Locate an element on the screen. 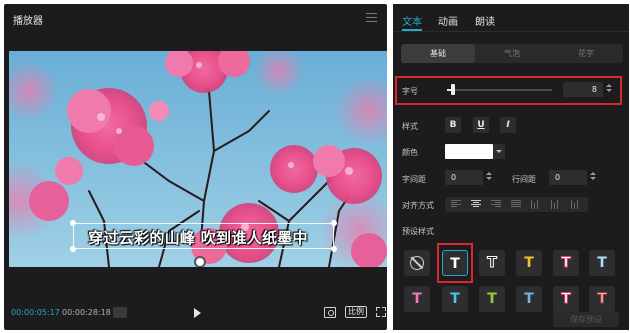 The height and width of the screenshot is (333, 630). line-spacing-stepper is located at coordinates (593, 177).